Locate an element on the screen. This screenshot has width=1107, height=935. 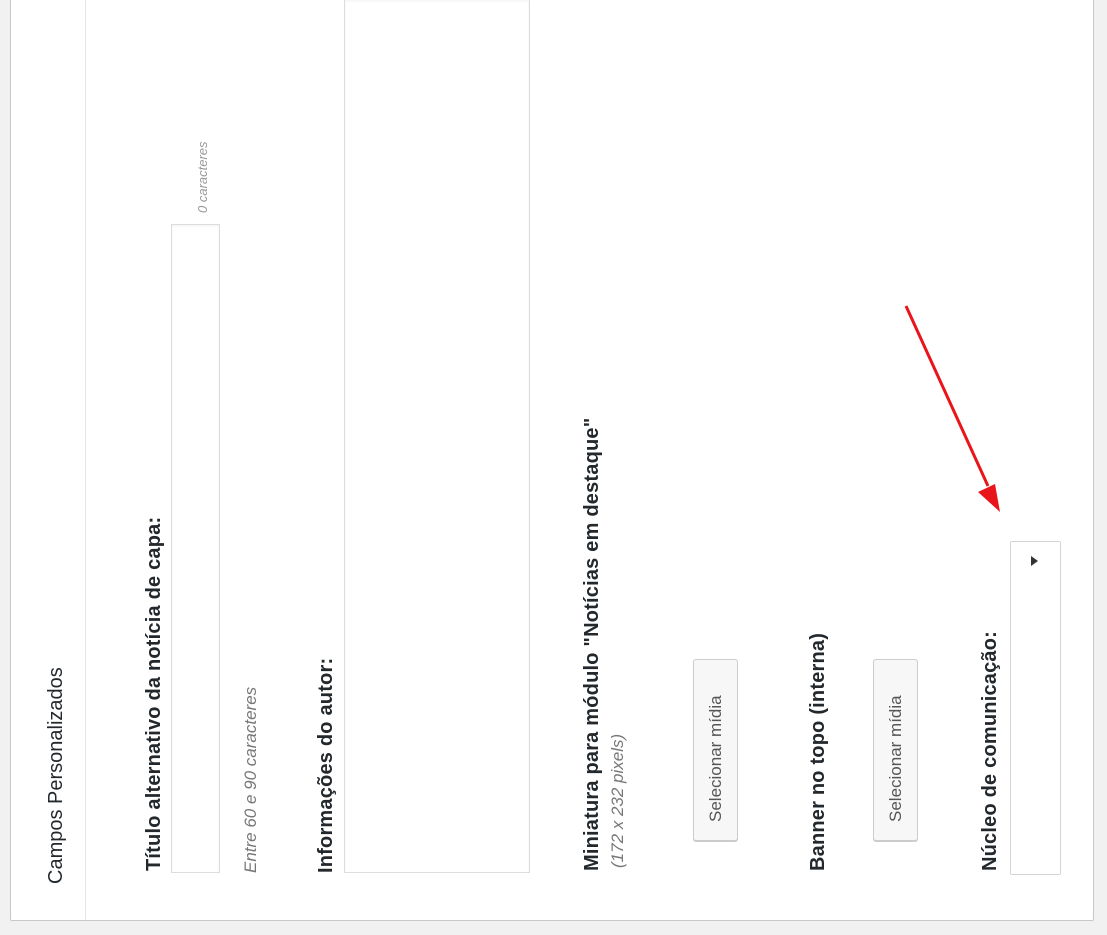
annotation-arrow-shaft is located at coordinates (947, 396).